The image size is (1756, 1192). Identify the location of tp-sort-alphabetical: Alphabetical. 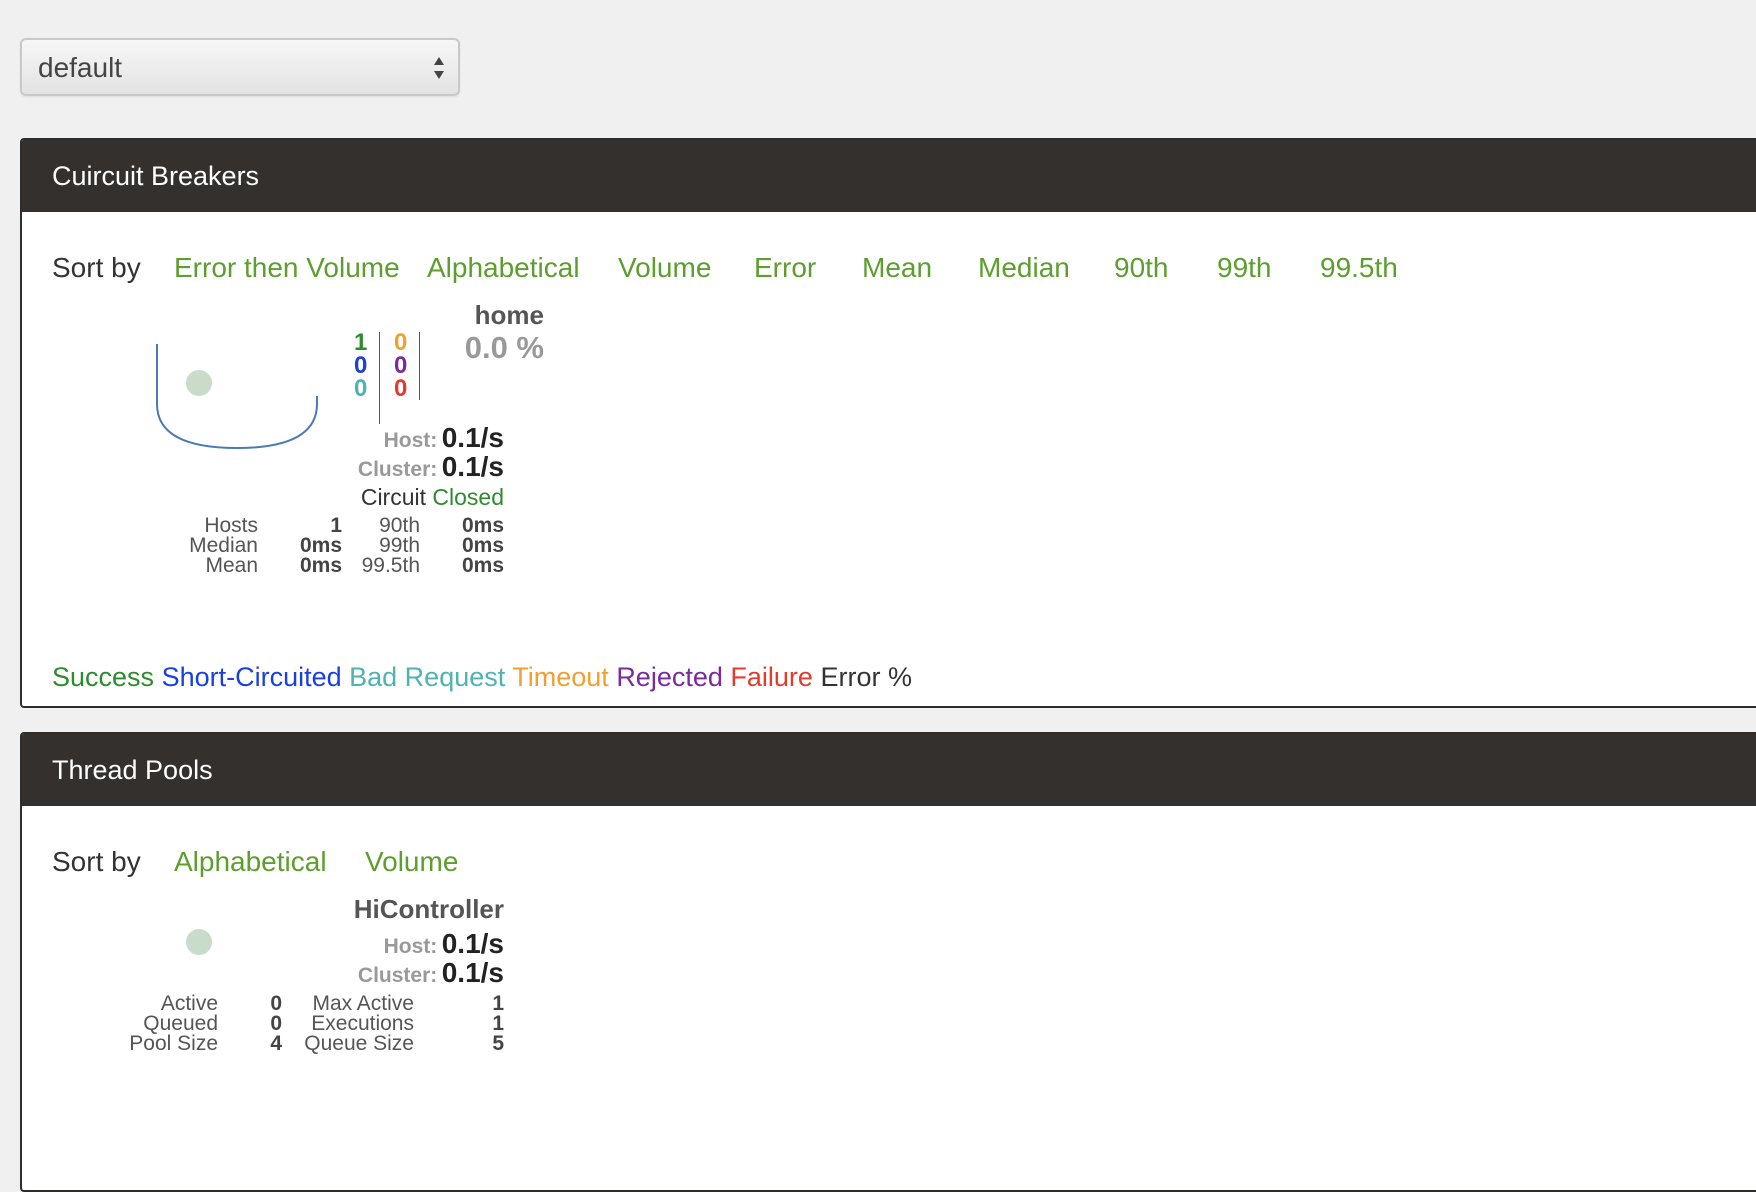
(250, 862).